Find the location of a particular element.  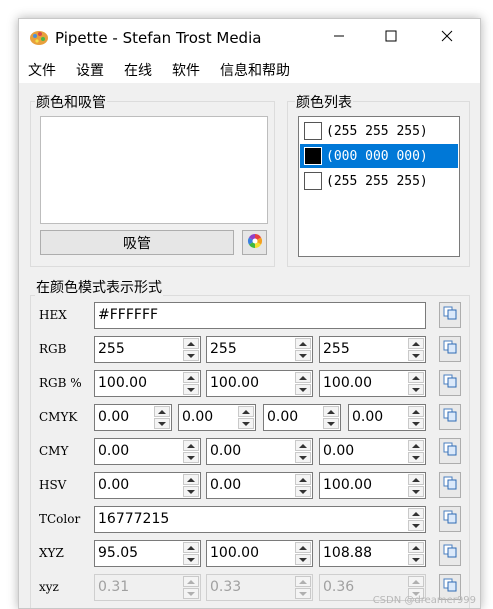

title-bar: Pipette - Stefan Trost Media is located at coordinates (249, 38).